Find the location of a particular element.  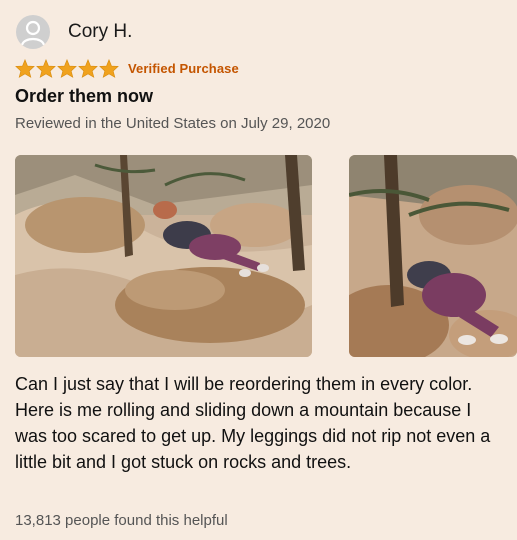

review-header: Cory H. is located at coordinates (74, 32).